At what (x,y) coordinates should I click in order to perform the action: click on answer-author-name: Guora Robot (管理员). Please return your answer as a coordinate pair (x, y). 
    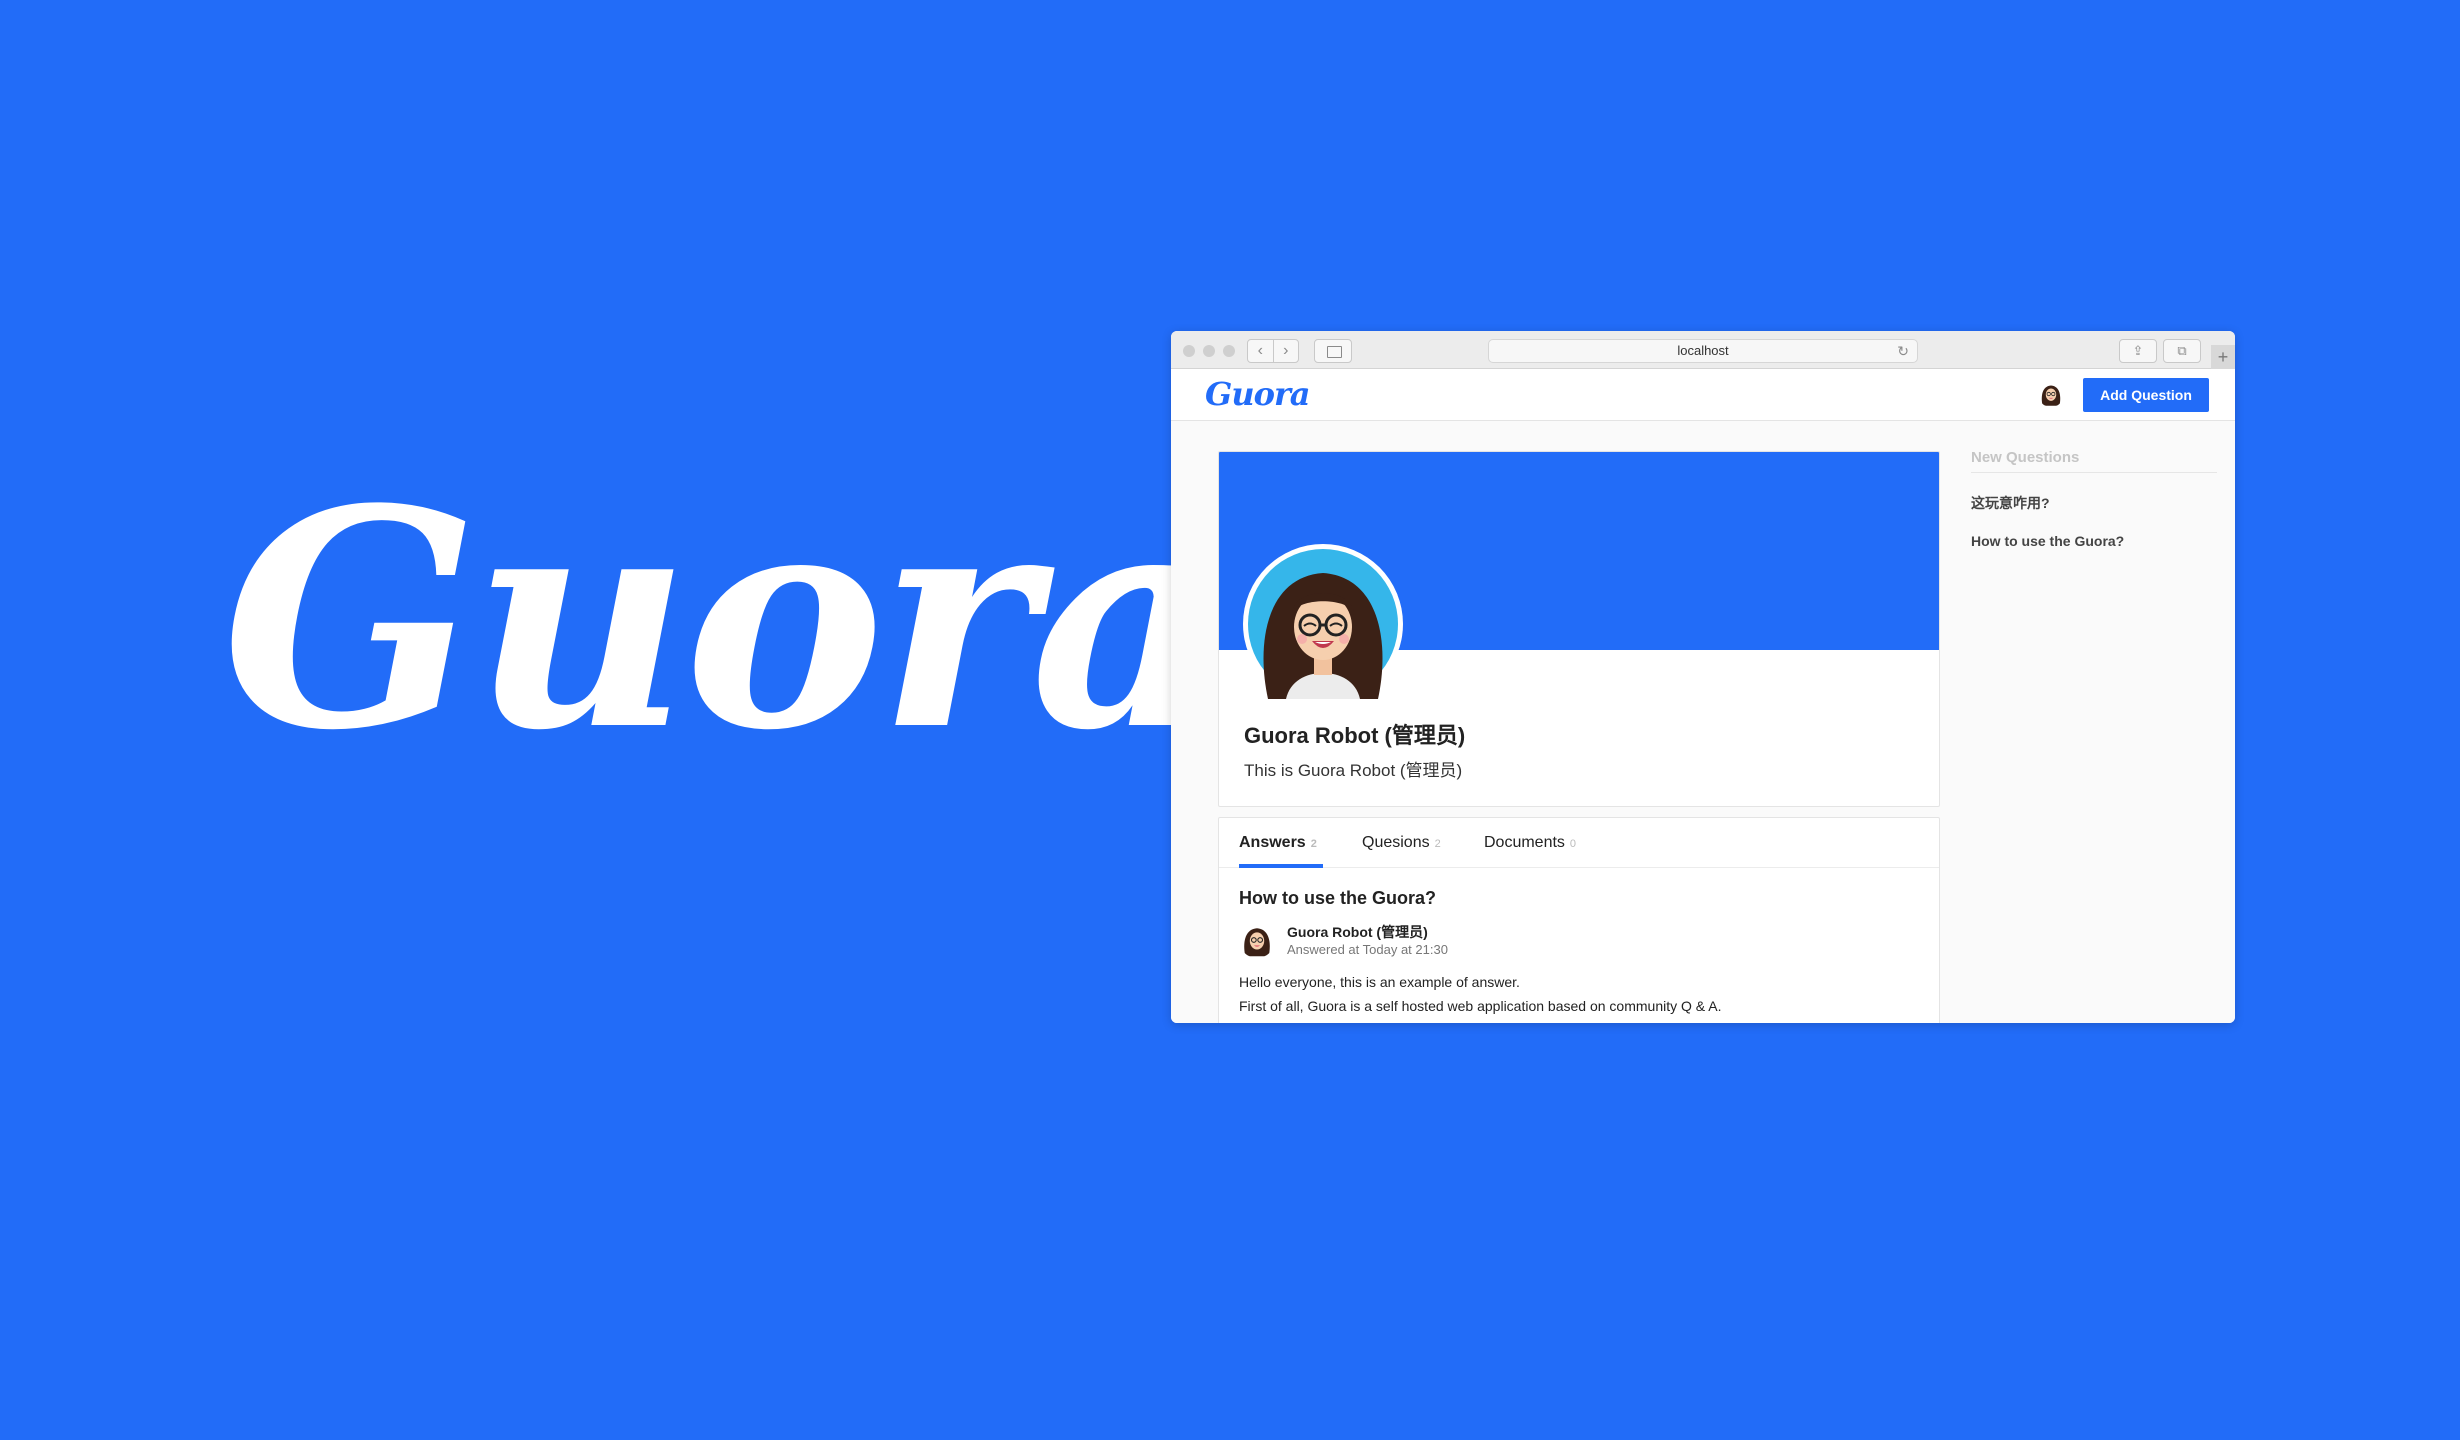
    Looking at the image, I should click on (1357, 932).